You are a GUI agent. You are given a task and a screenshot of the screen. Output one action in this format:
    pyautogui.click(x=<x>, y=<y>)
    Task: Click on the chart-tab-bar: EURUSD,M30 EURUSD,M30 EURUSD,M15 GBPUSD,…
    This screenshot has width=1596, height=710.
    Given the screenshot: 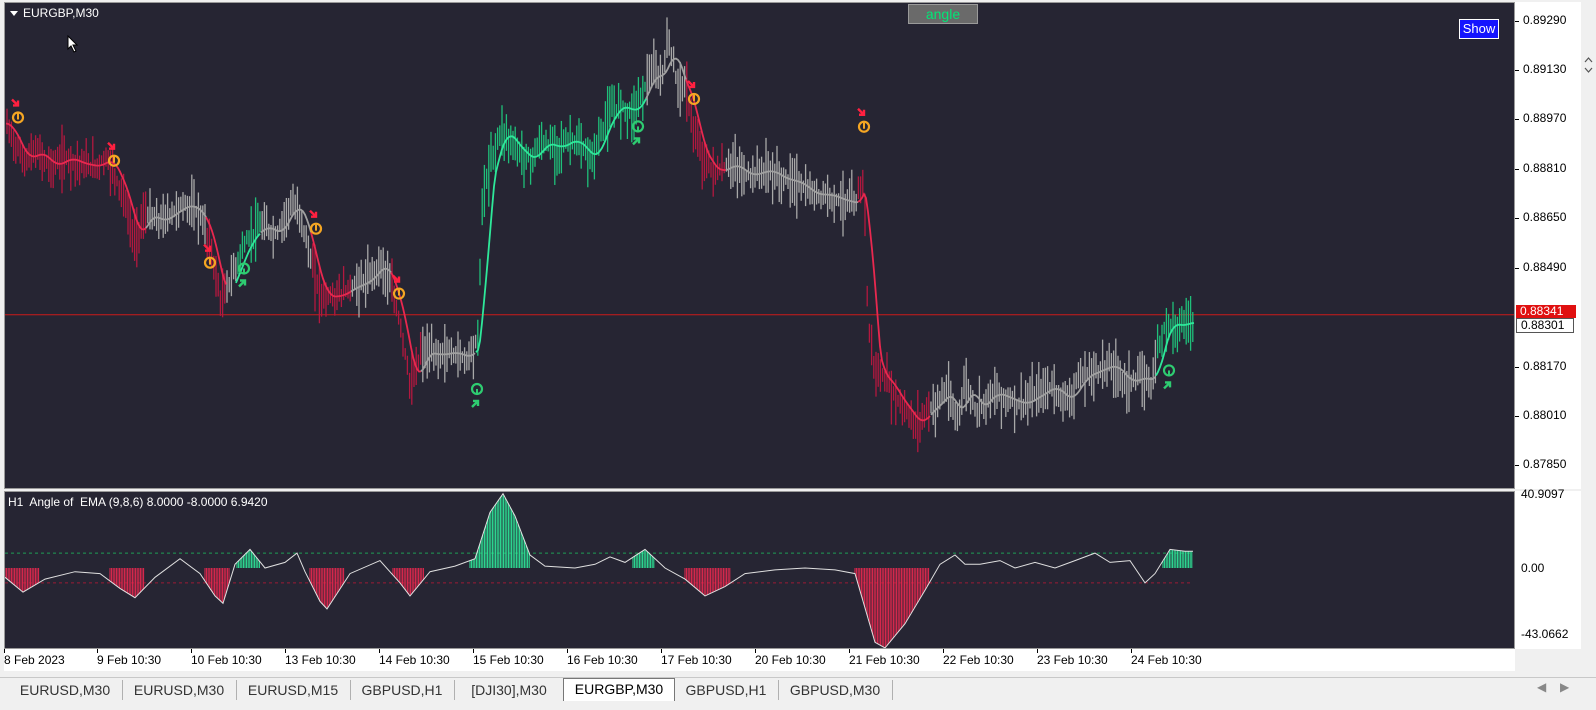 What is the action you would take?
    pyautogui.click(x=798, y=689)
    